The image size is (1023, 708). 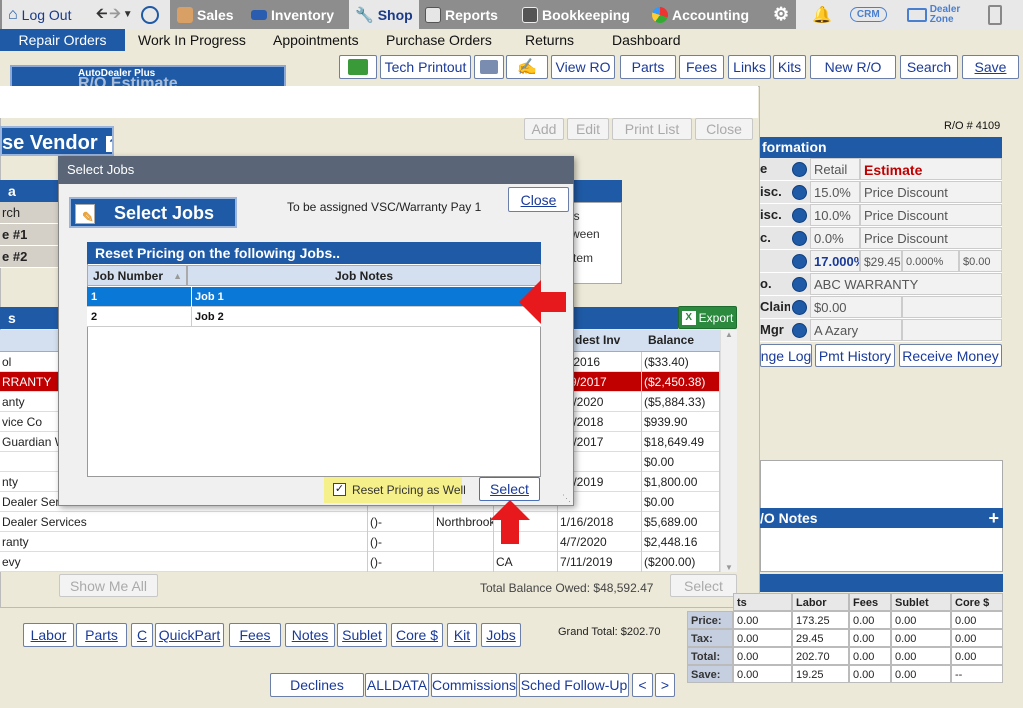 What do you see at coordinates (855, 355) in the screenshot?
I see `pmt-history-button: Pmt History` at bounding box center [855, 355].